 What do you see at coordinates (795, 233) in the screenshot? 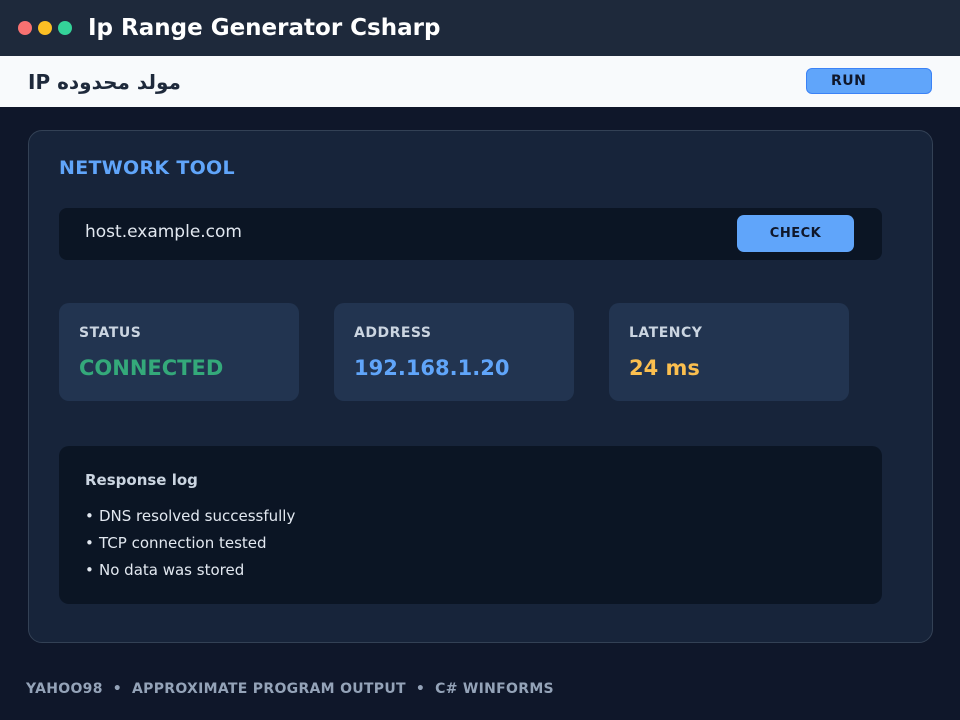
I see `check-button: CHECK` at bounding box center [795, 233].